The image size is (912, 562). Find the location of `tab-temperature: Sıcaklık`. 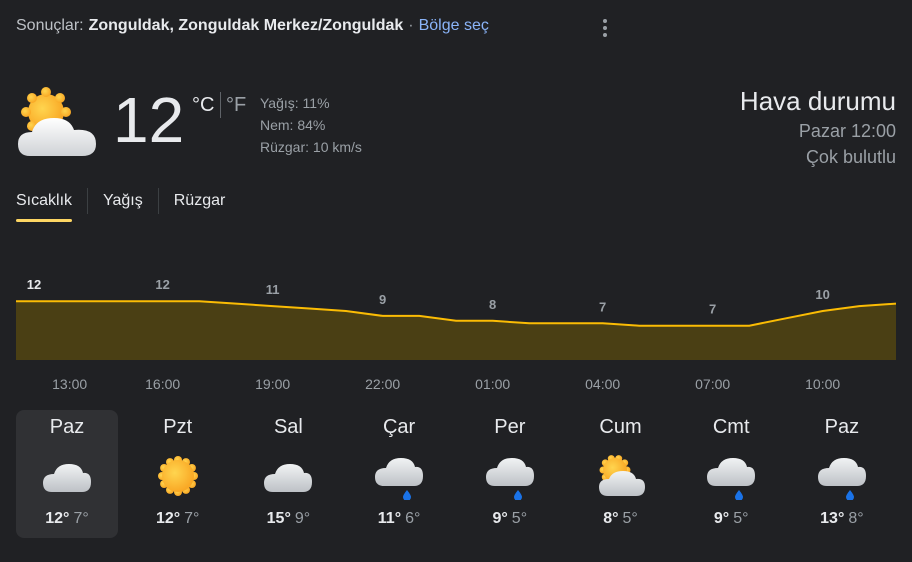

tab-temperature: Sıcaklık is located at coordinates (44, 207).